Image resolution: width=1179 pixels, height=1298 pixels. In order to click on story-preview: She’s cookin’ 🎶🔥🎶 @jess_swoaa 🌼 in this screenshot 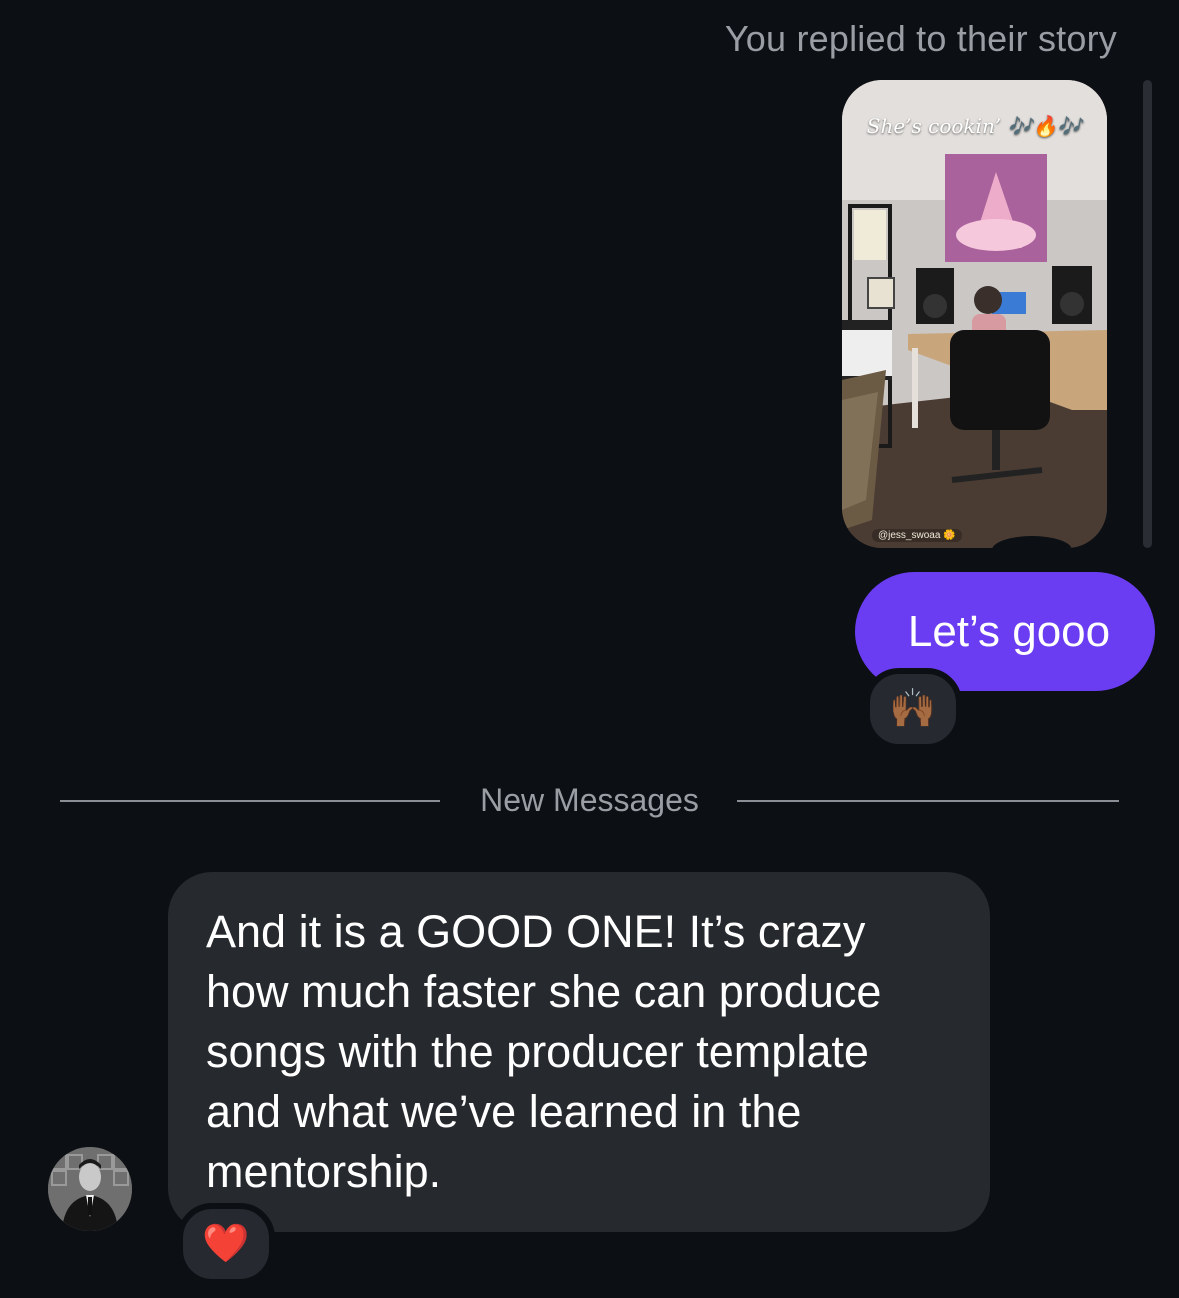, I will do `click(974, 314)`.